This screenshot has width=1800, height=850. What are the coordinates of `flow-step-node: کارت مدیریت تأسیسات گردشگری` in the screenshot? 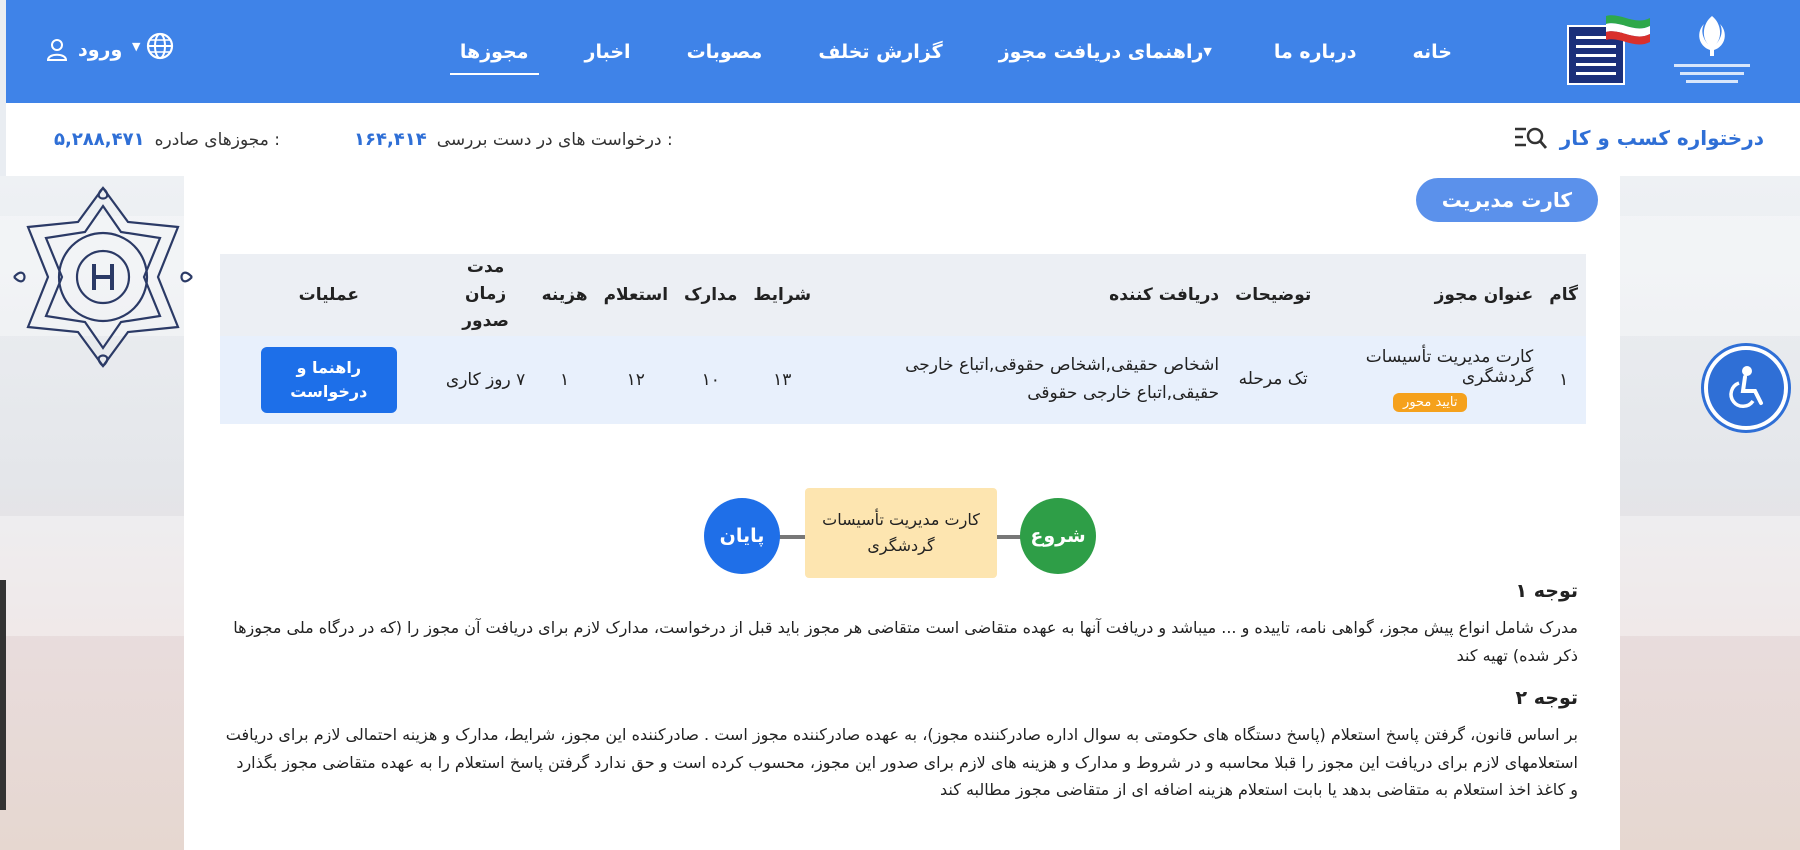 It's located at (901, 533).